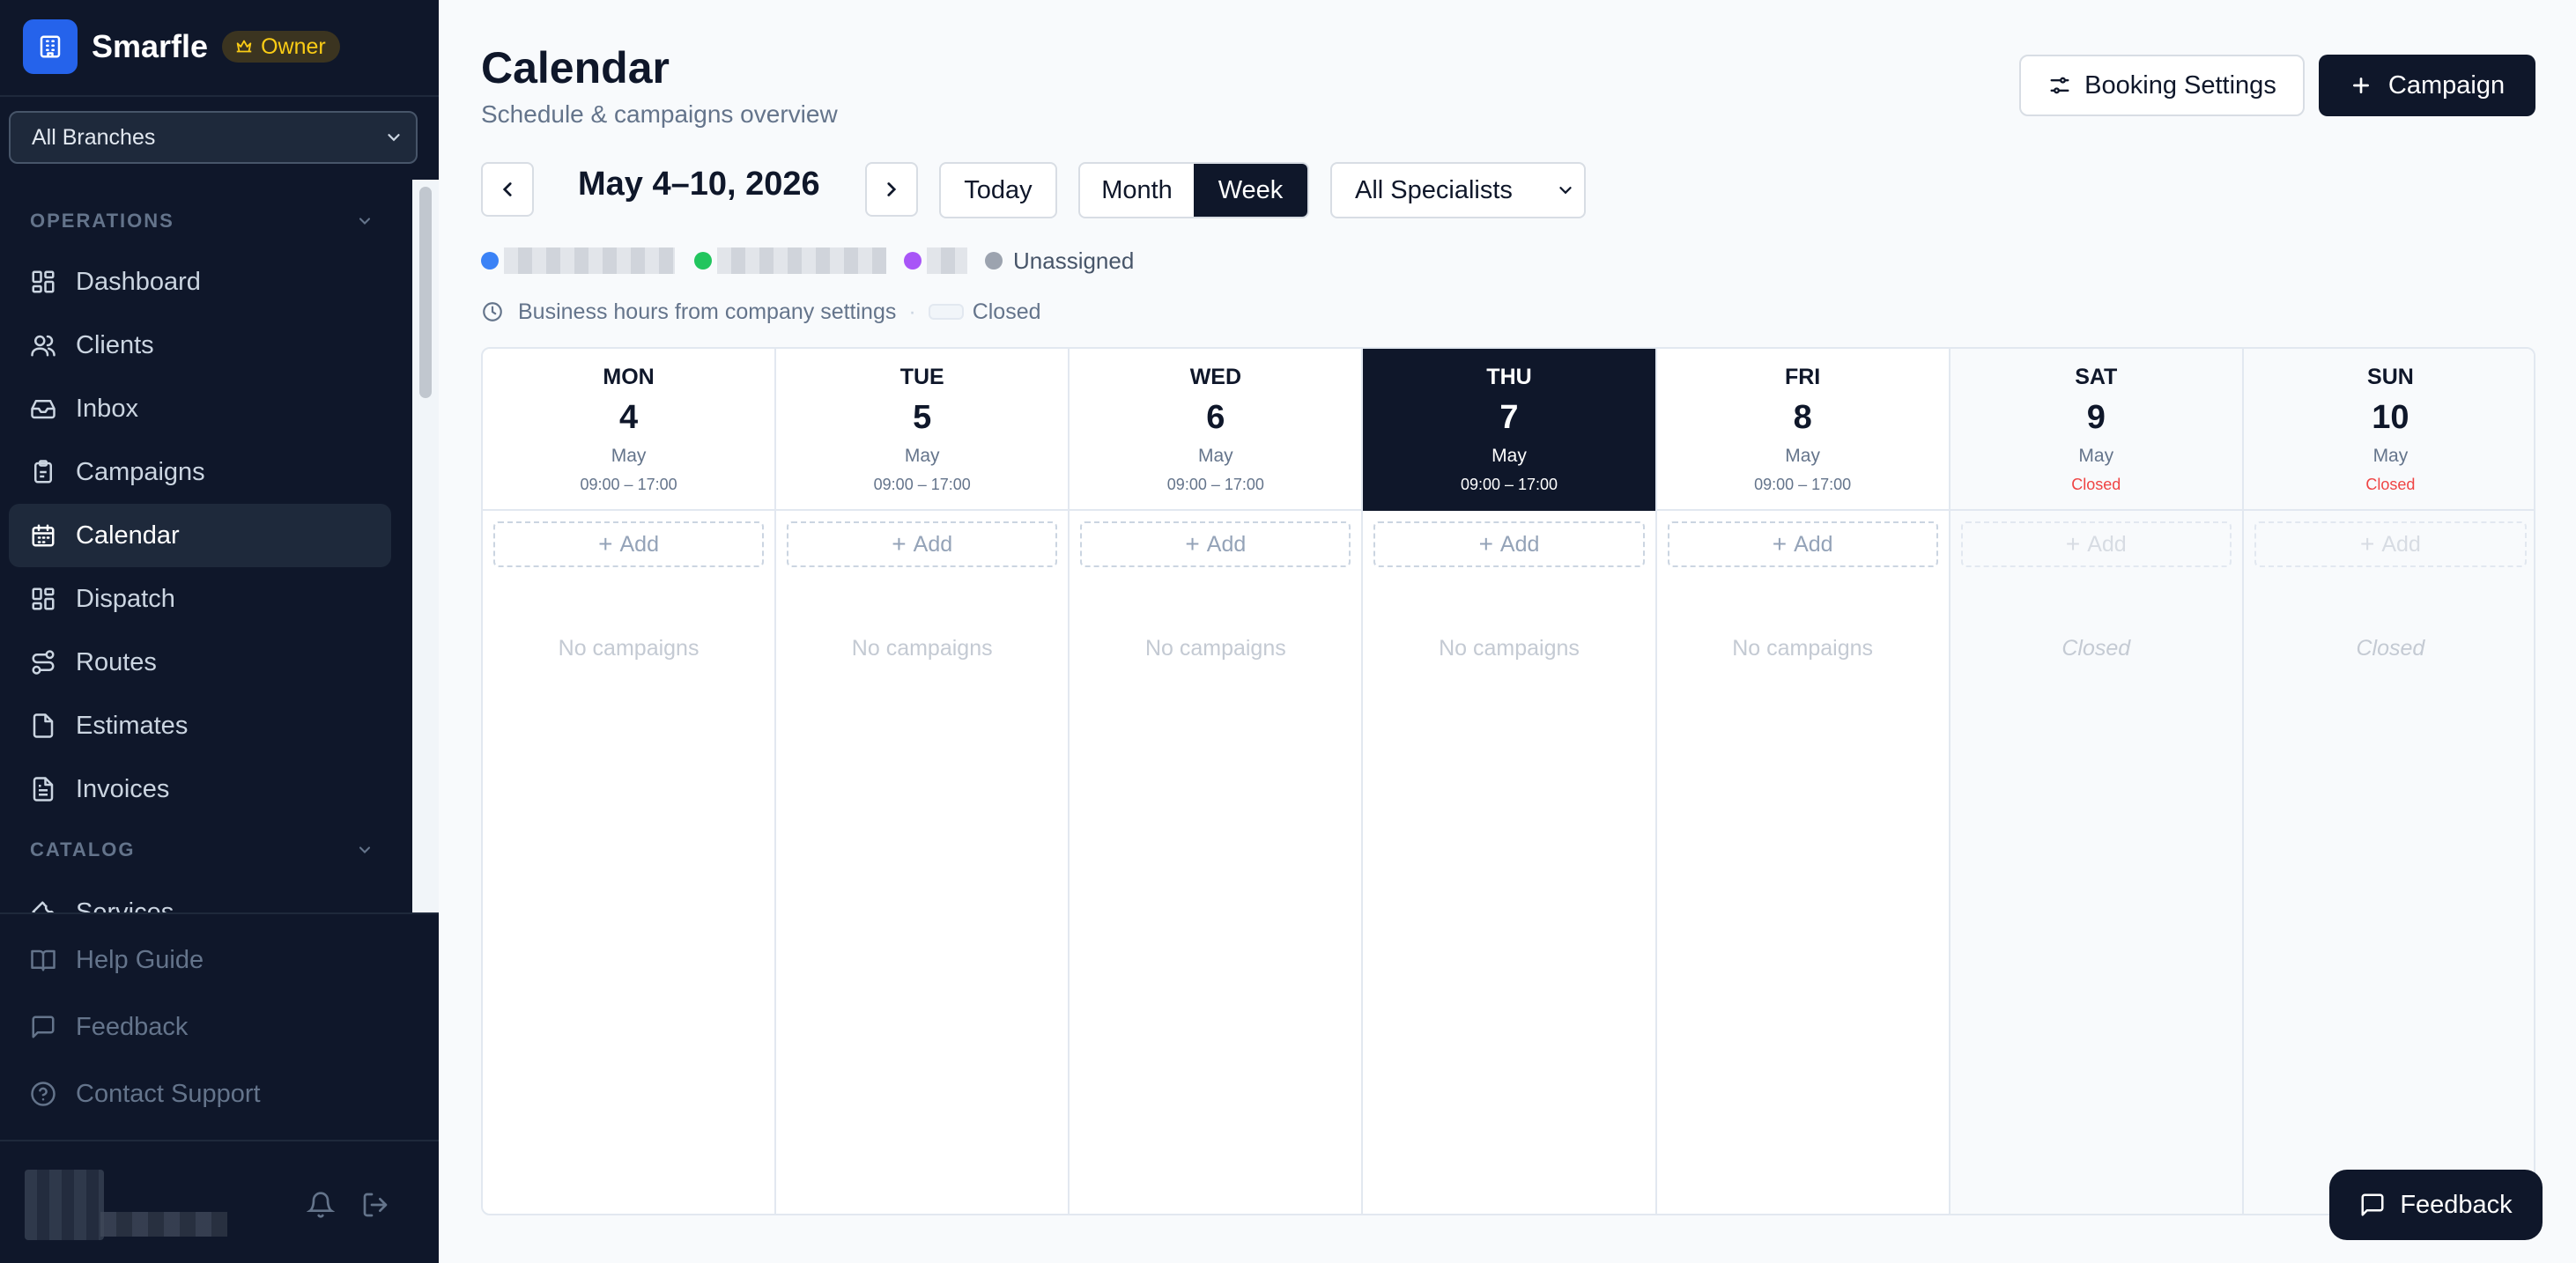 This screenshot has height=1263, width=2576. What do you see at coordinates (64, 1205) in the screenshot?
I see `avatar` at bounding box center [64, 1205].